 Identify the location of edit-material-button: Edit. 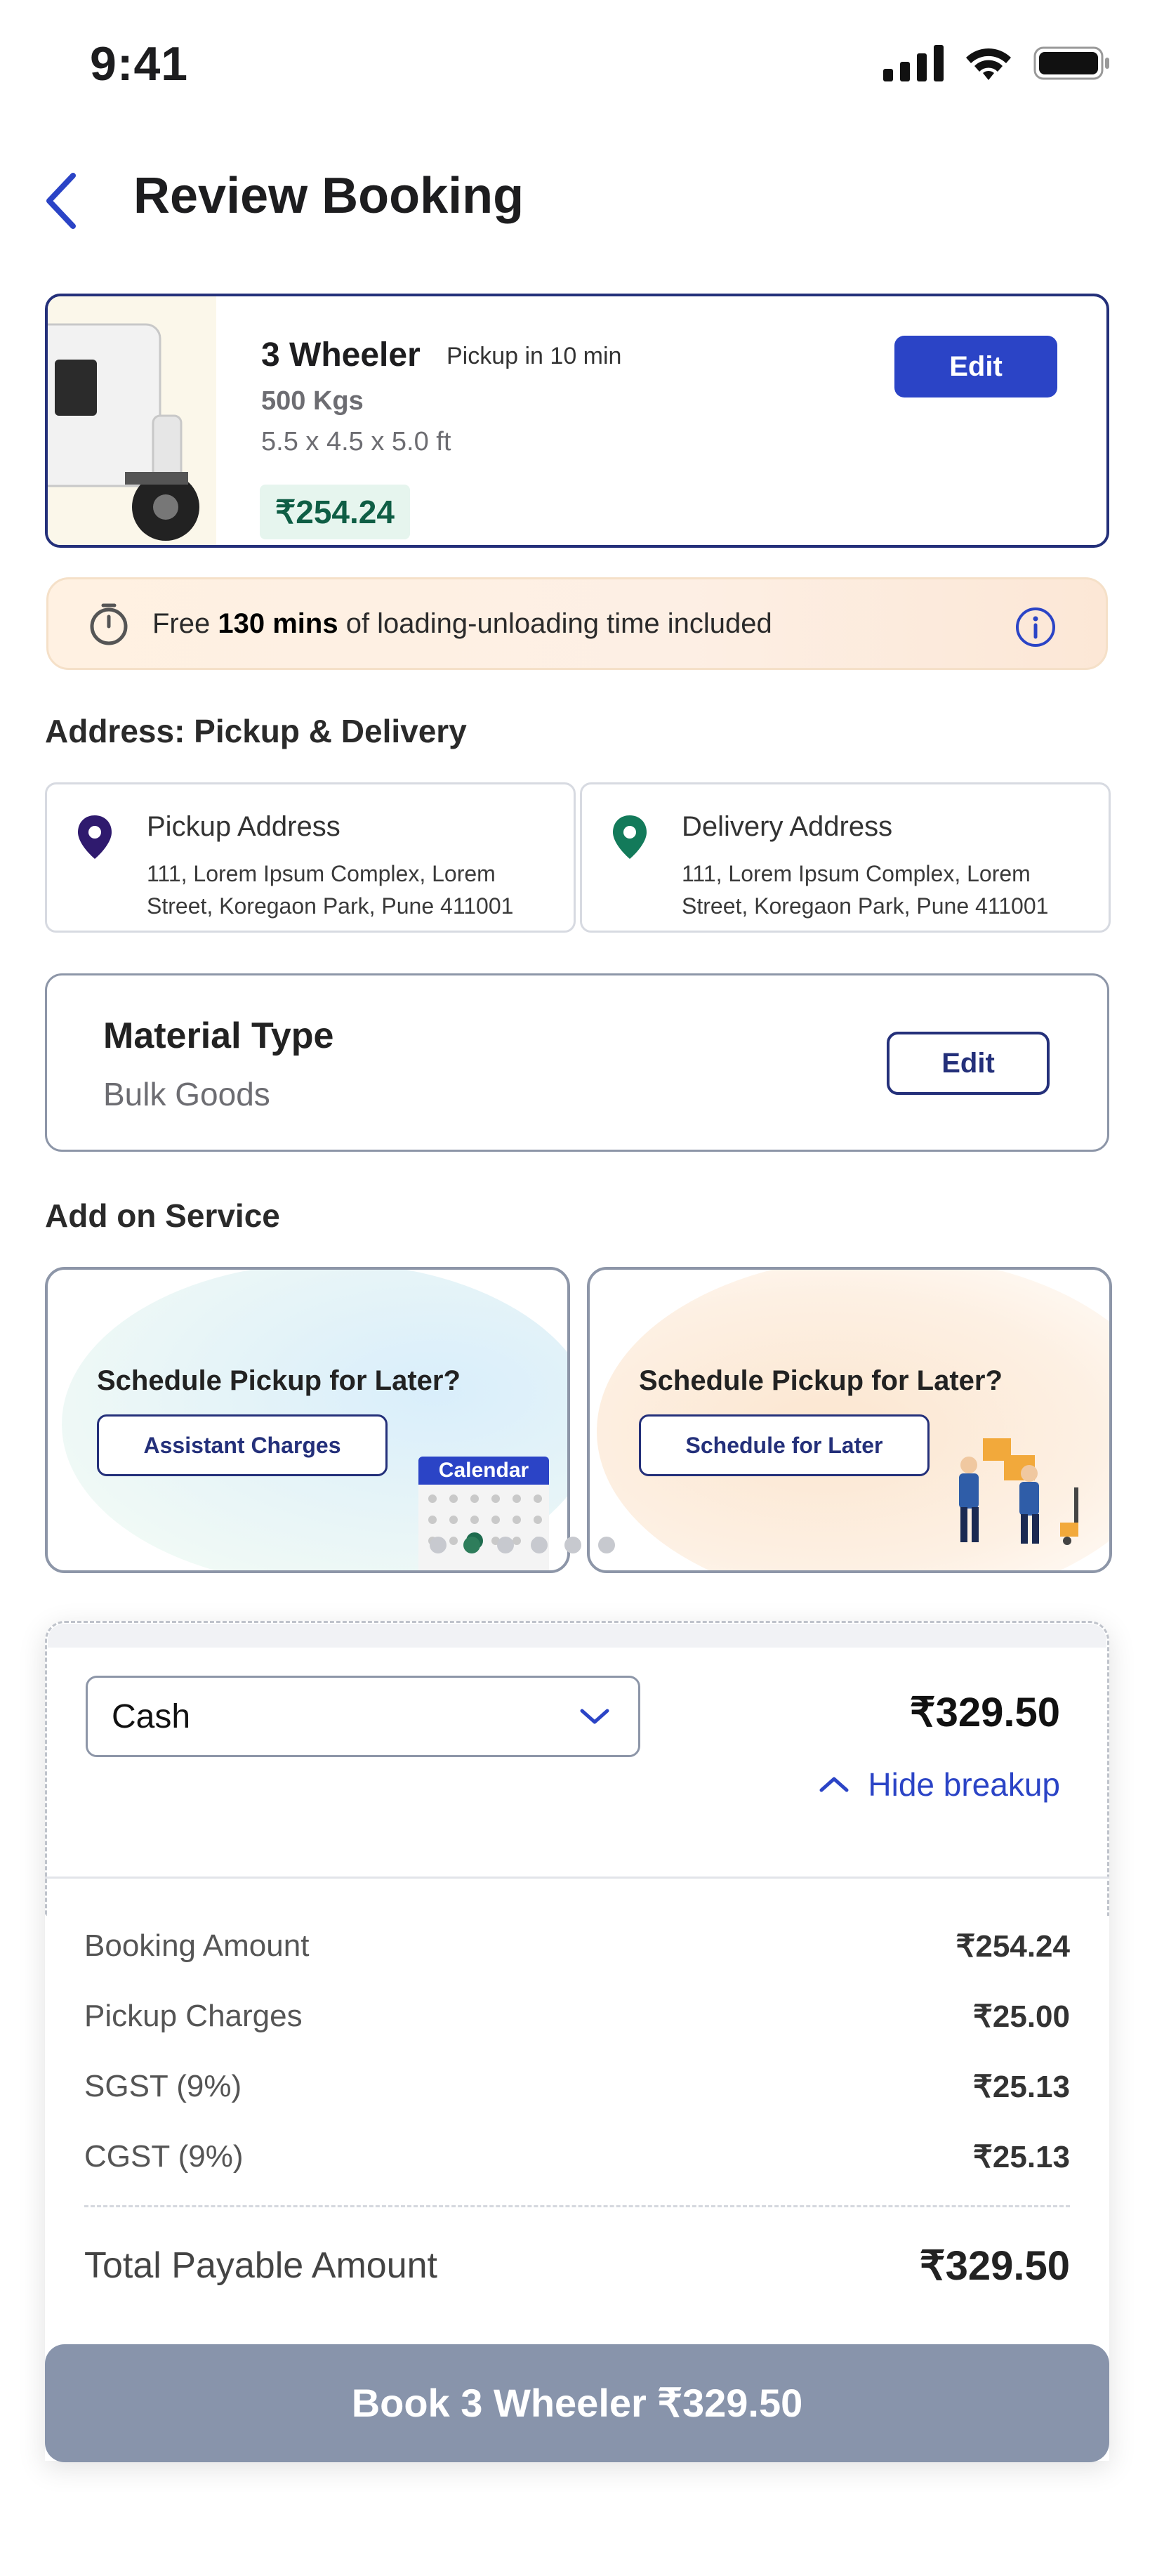
(968, 1063).